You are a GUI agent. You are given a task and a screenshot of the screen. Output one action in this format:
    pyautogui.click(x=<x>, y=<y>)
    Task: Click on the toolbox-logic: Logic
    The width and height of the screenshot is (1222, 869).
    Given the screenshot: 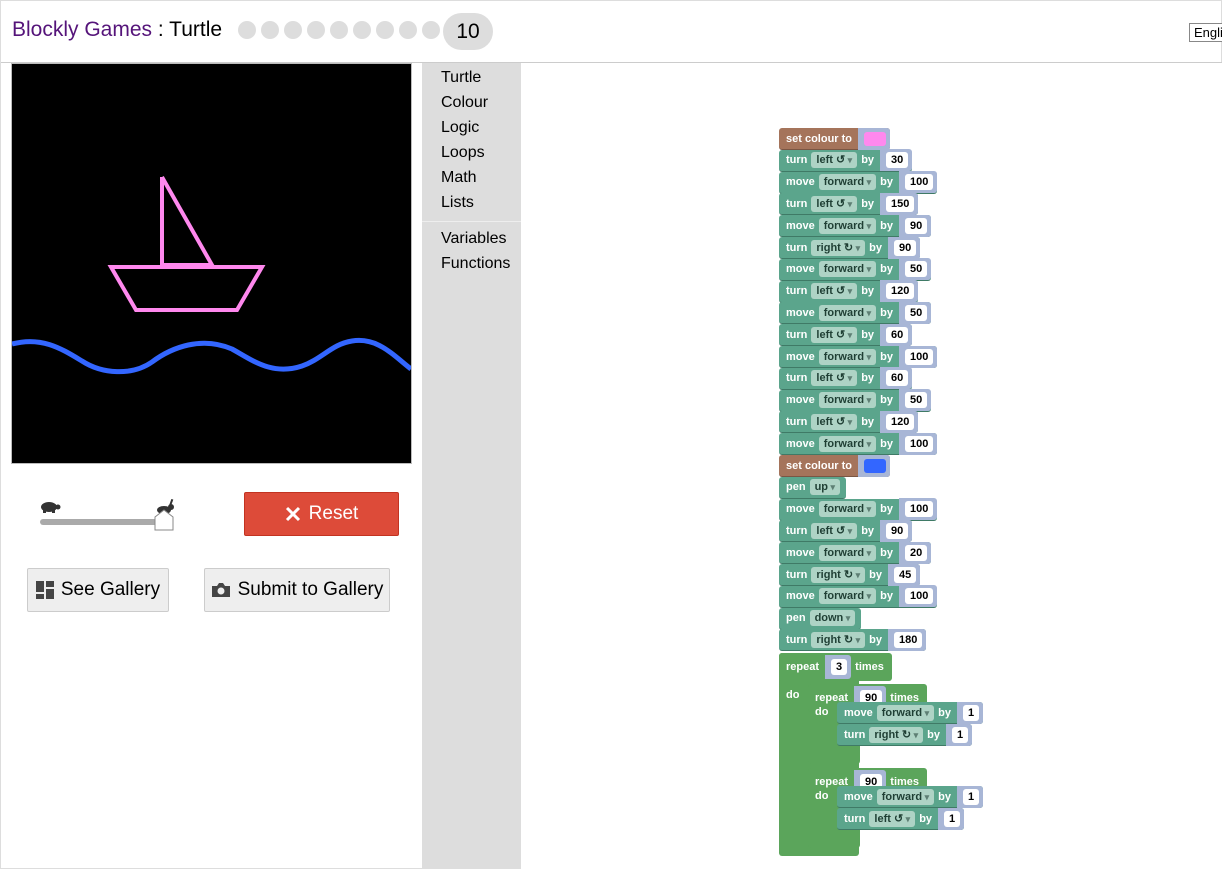 What is the action you would take?
    pyautogui.click(x=460, y=128)
    